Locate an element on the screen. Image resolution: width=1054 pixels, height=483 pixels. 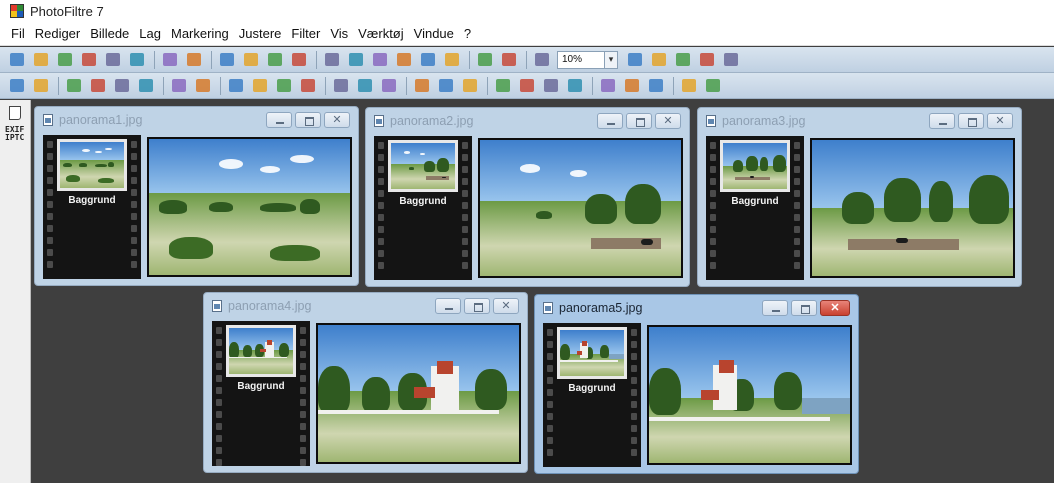
mirror-icon is located at coordinates (656, 86).